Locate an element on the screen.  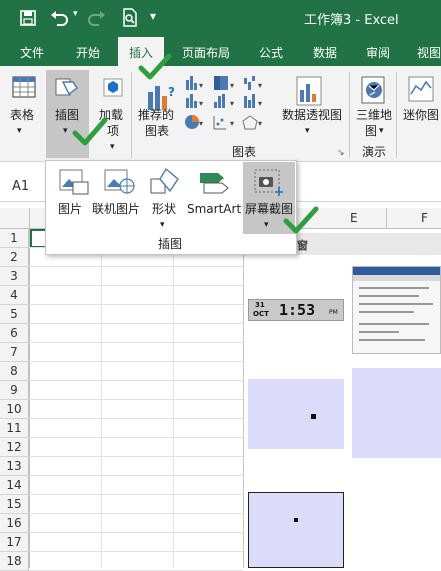
addins-icon is located at coordinates (113, 87).